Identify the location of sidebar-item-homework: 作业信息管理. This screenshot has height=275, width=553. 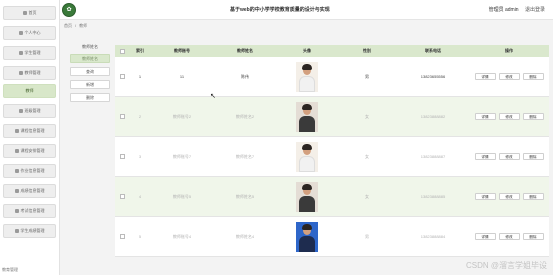
(29, 171).